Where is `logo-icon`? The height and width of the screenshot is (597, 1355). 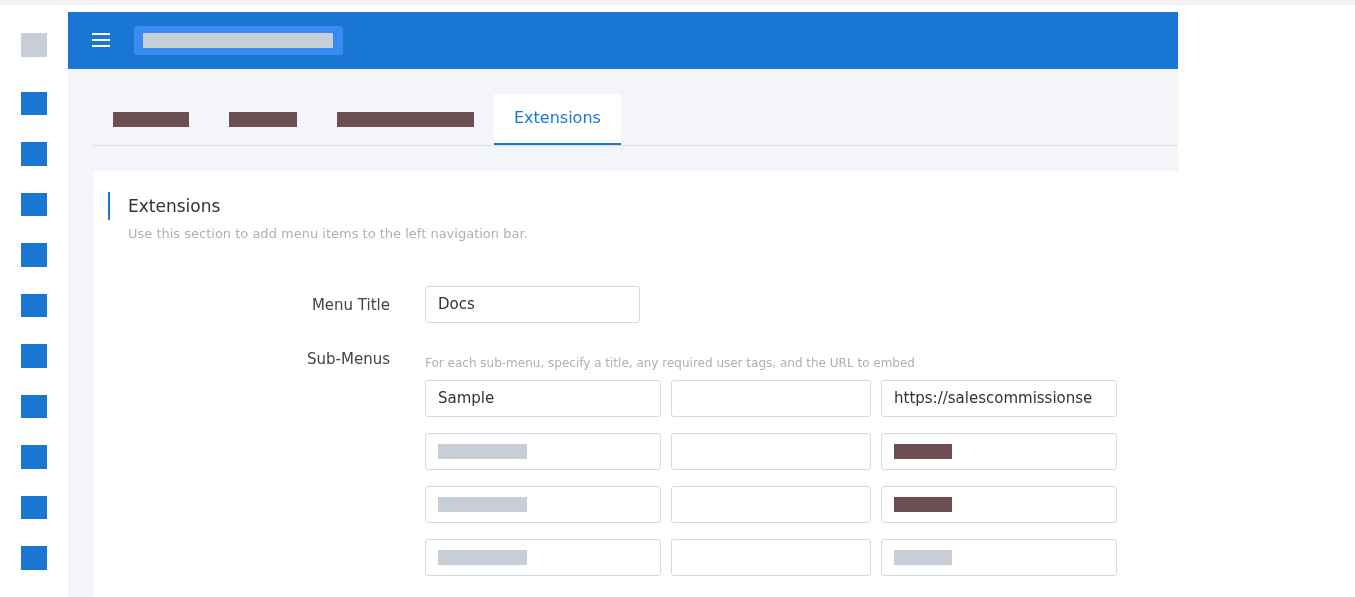
logo-icon is located at coordinates (34, 45).